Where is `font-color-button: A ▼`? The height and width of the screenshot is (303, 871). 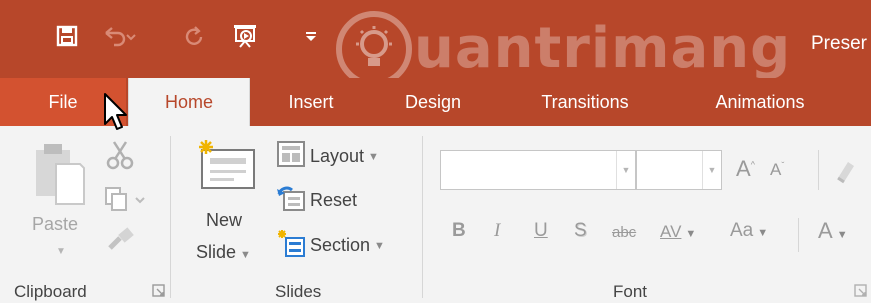
font-color-button: A ▼ is located at coordinates (833, 231).